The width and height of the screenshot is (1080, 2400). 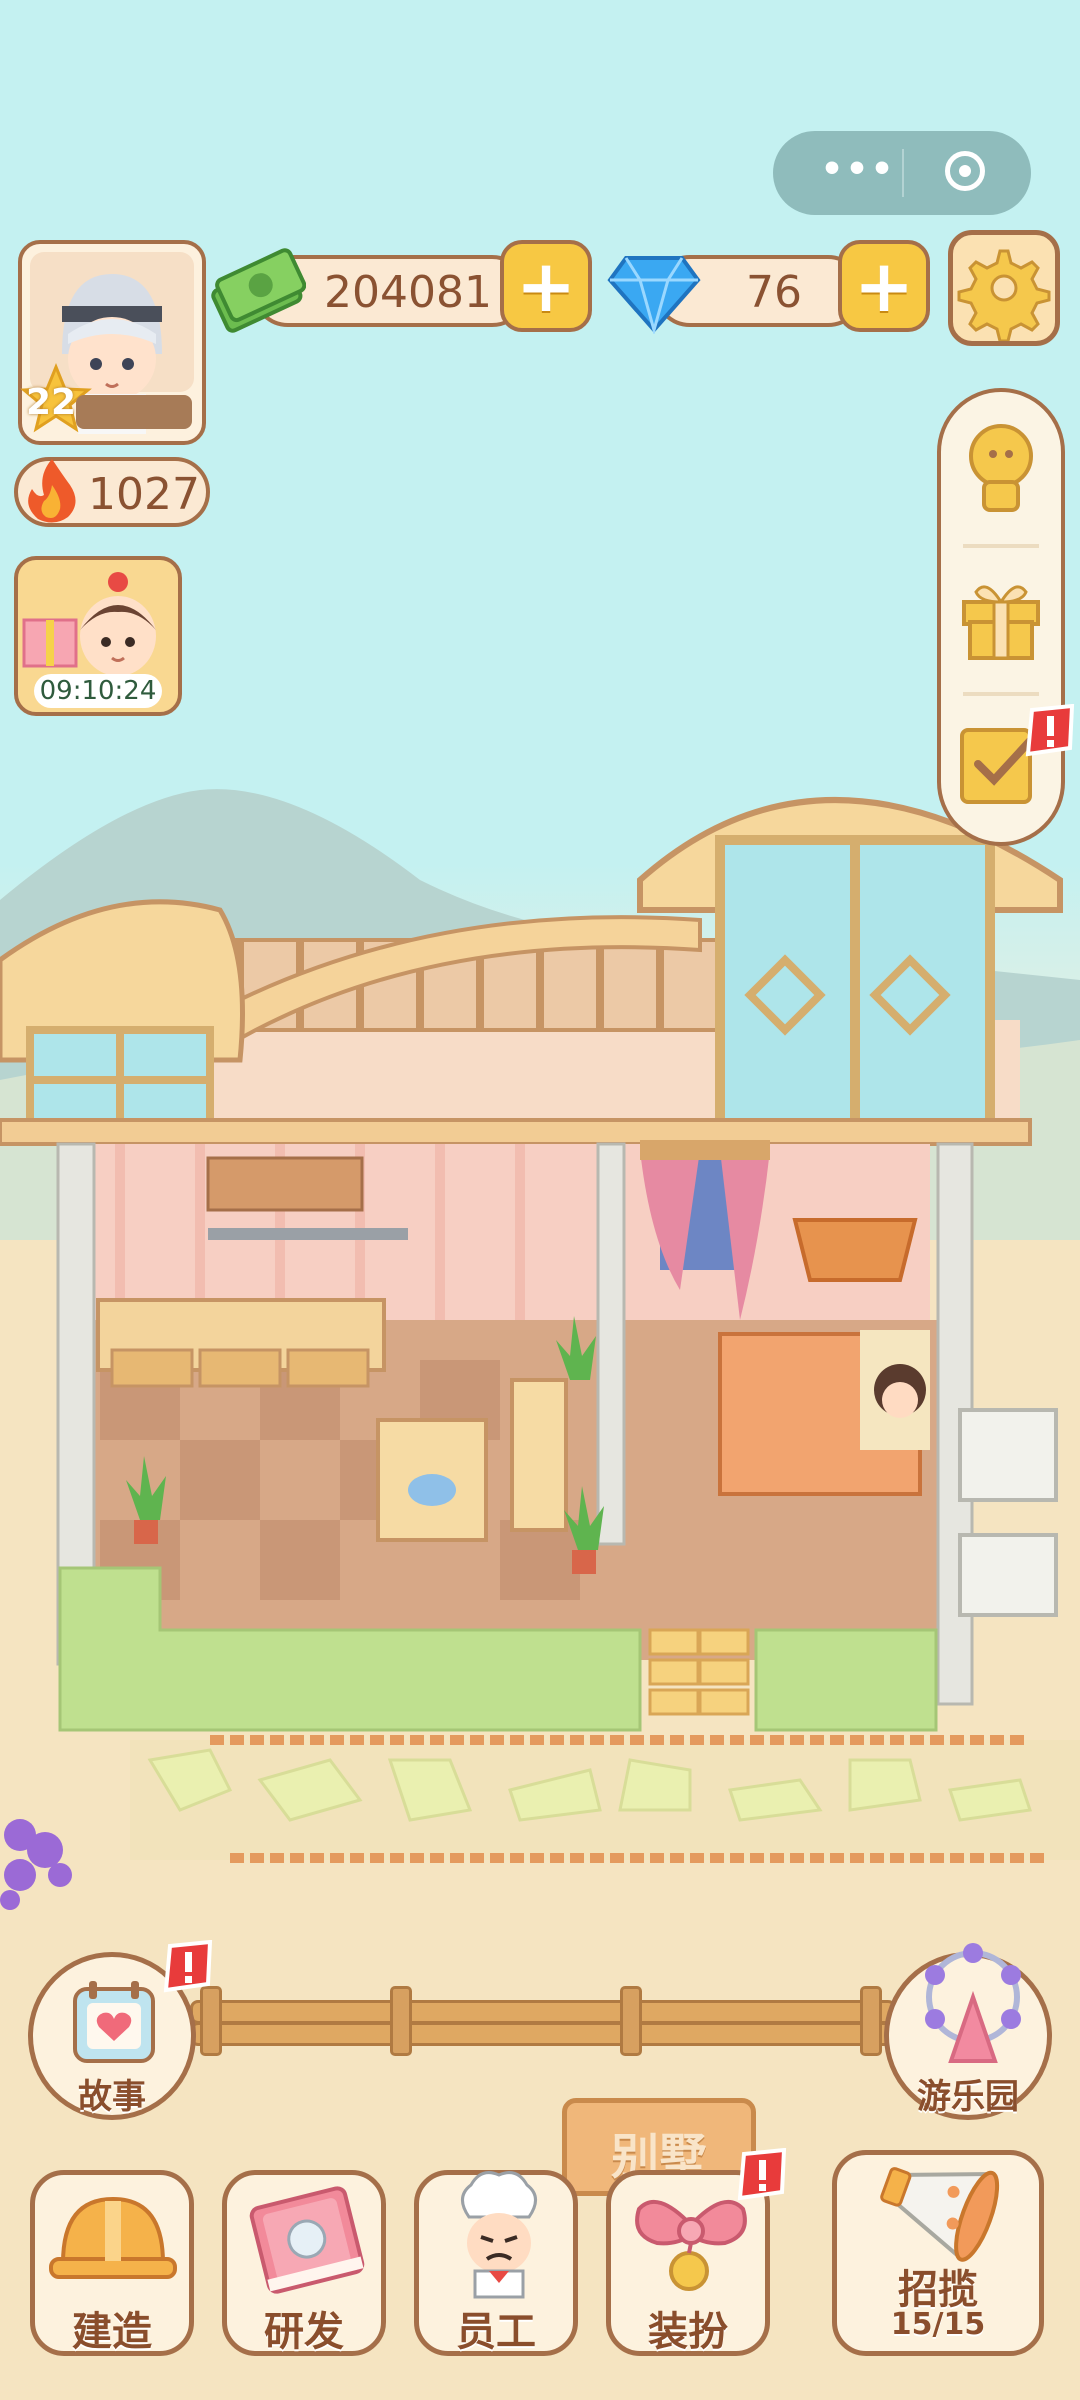 What do you see at coordinates (134, 412) in the screenshot?
I see `player-name-bar` at bounding box center [134, 412].